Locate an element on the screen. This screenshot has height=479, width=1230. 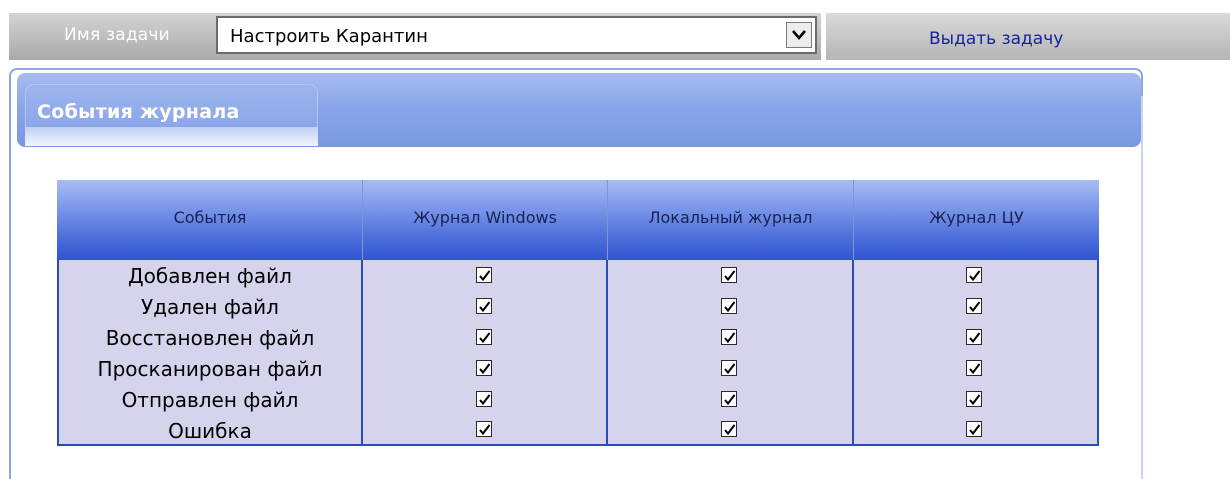
event-label: Восстановлен файл is located at coordinates (210, 338).